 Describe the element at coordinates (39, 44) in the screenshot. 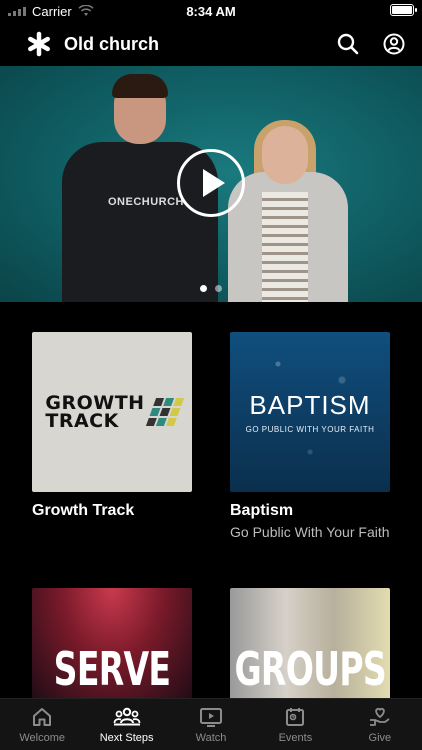

I see `asterisk-icon` at that location.